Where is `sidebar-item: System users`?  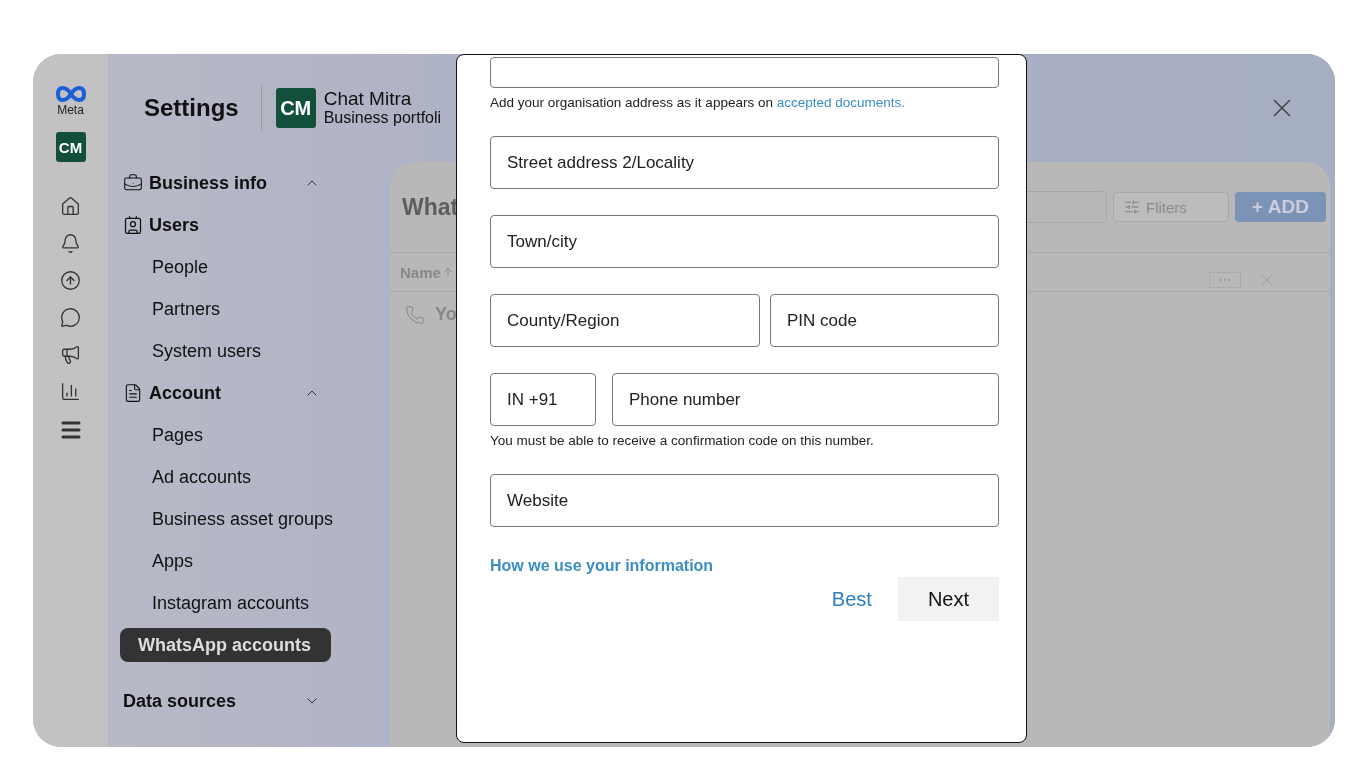 sidebar-item: System users is located at coordinates (191, 351).